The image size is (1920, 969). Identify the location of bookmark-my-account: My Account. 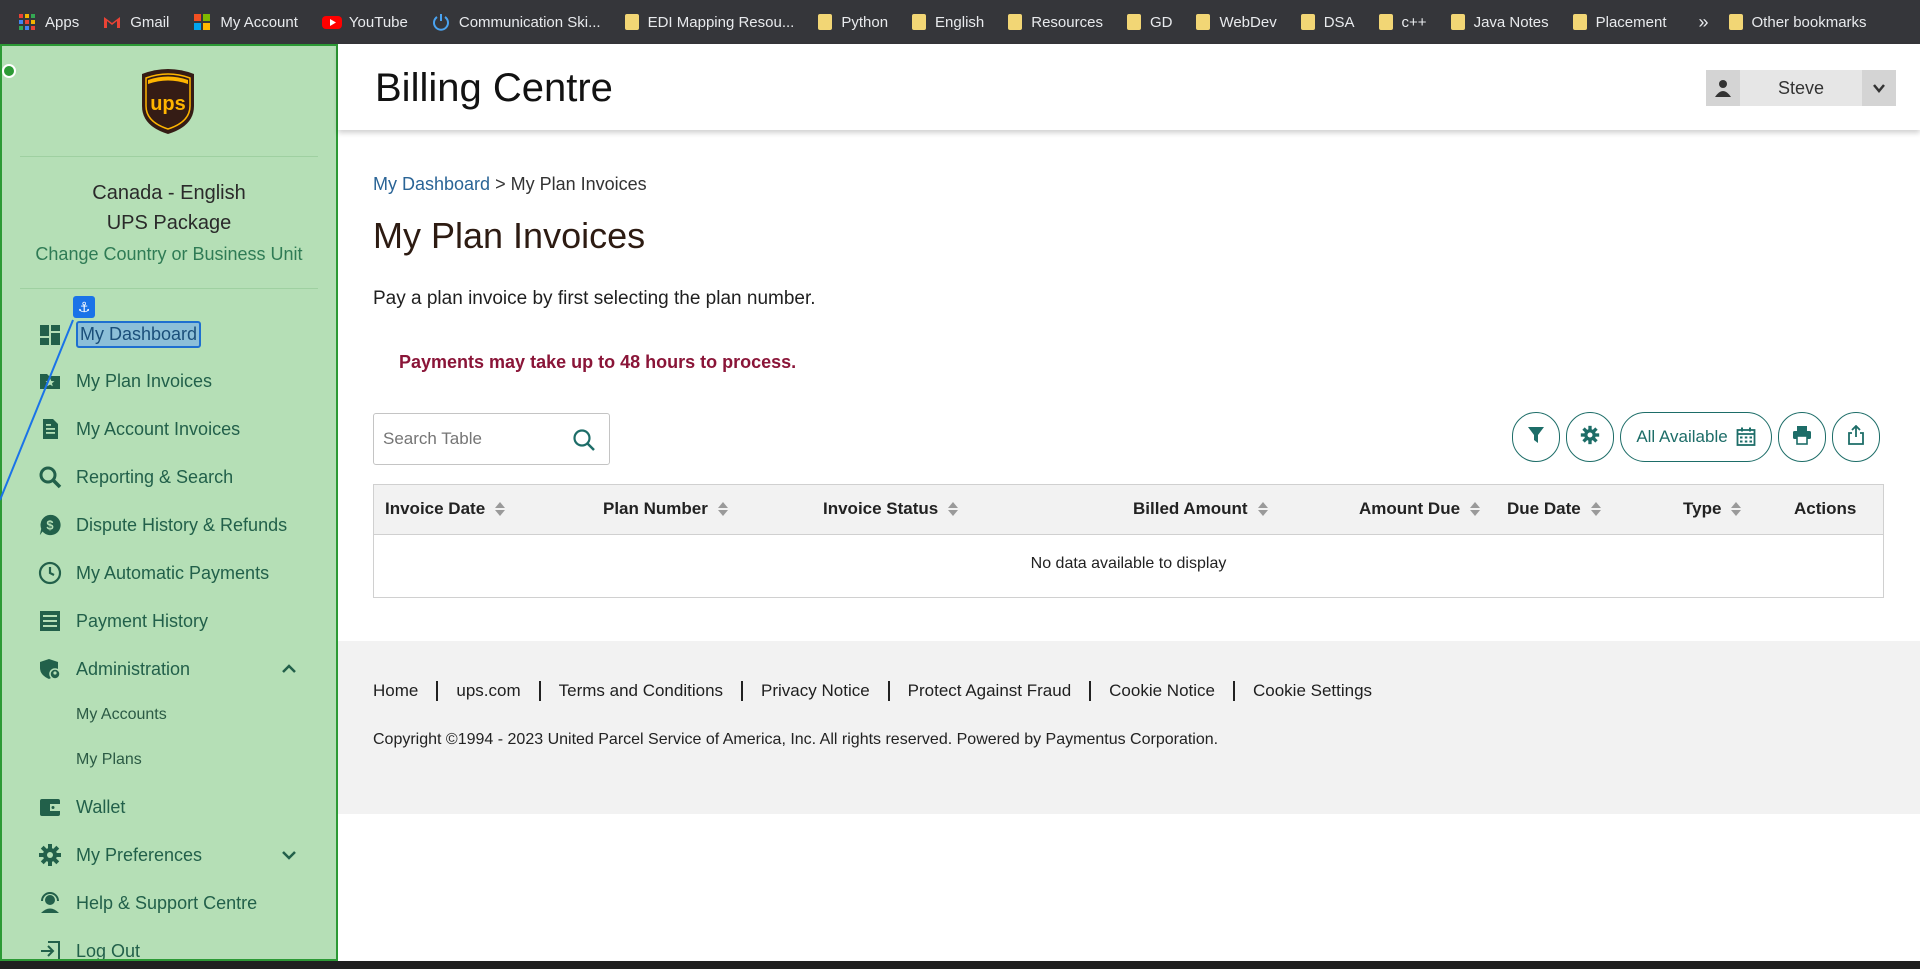
(245, 22).